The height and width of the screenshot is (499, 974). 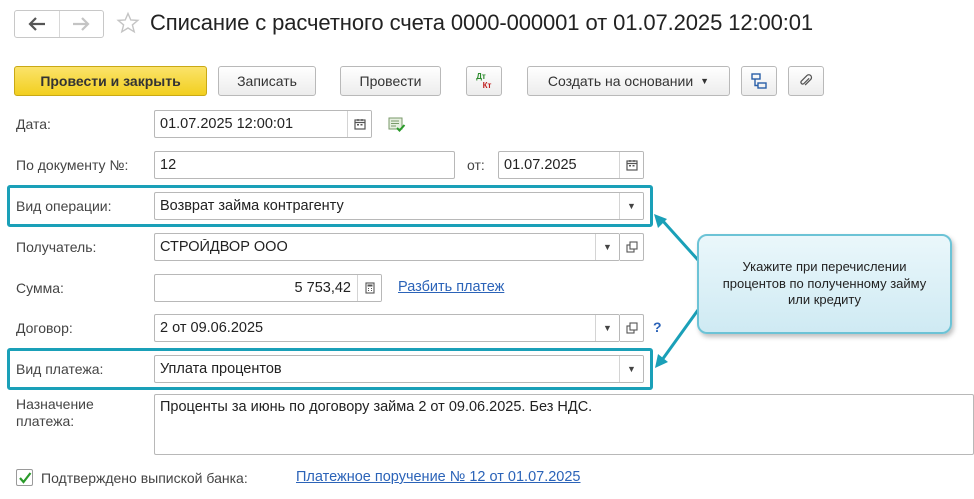 I want to click on arrow-left-icon, so click(x=36, y=24).